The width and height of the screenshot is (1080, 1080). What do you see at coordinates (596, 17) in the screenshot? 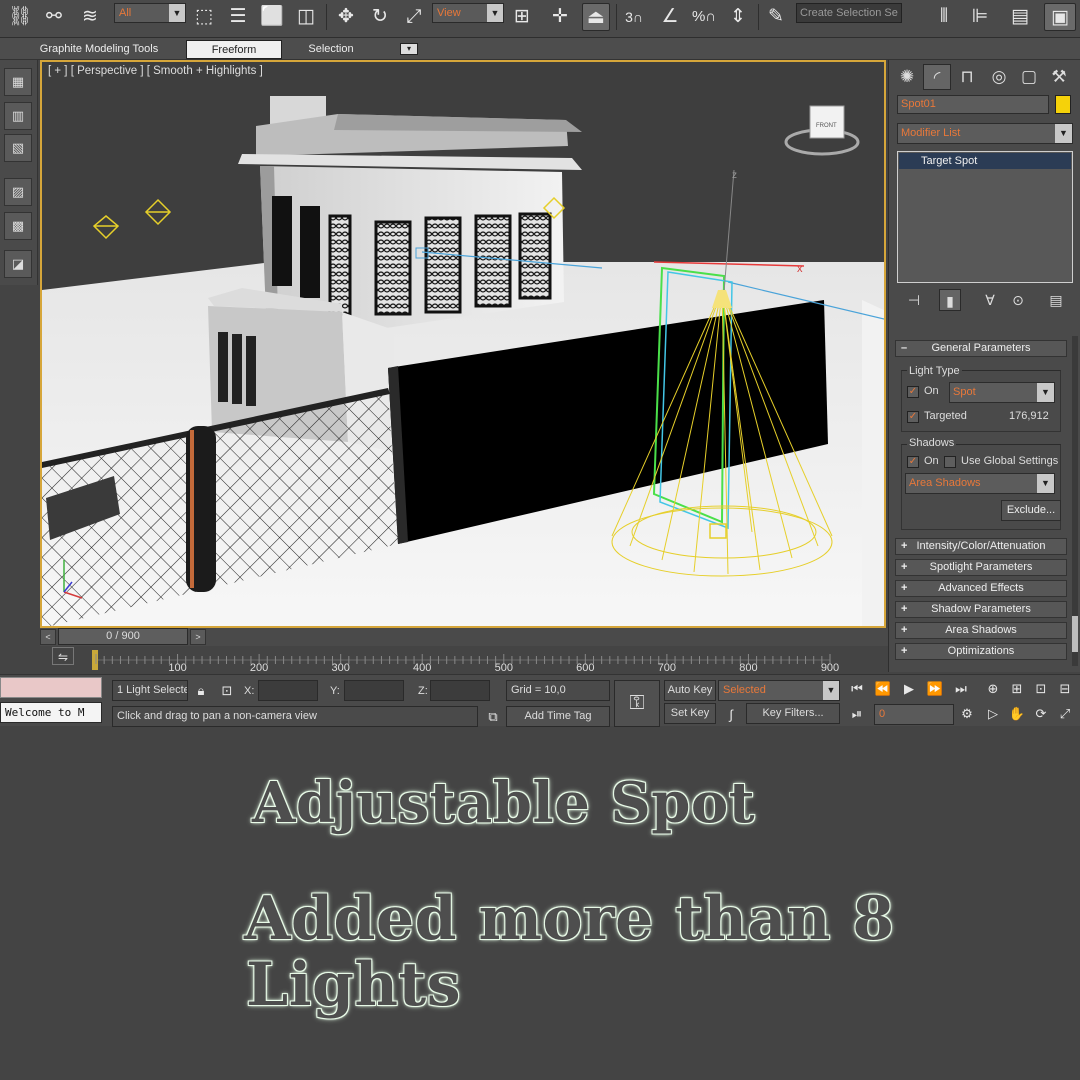
I see `keyboard-shortcut-override-icon: ⏏` at bounding box center [596, 17].